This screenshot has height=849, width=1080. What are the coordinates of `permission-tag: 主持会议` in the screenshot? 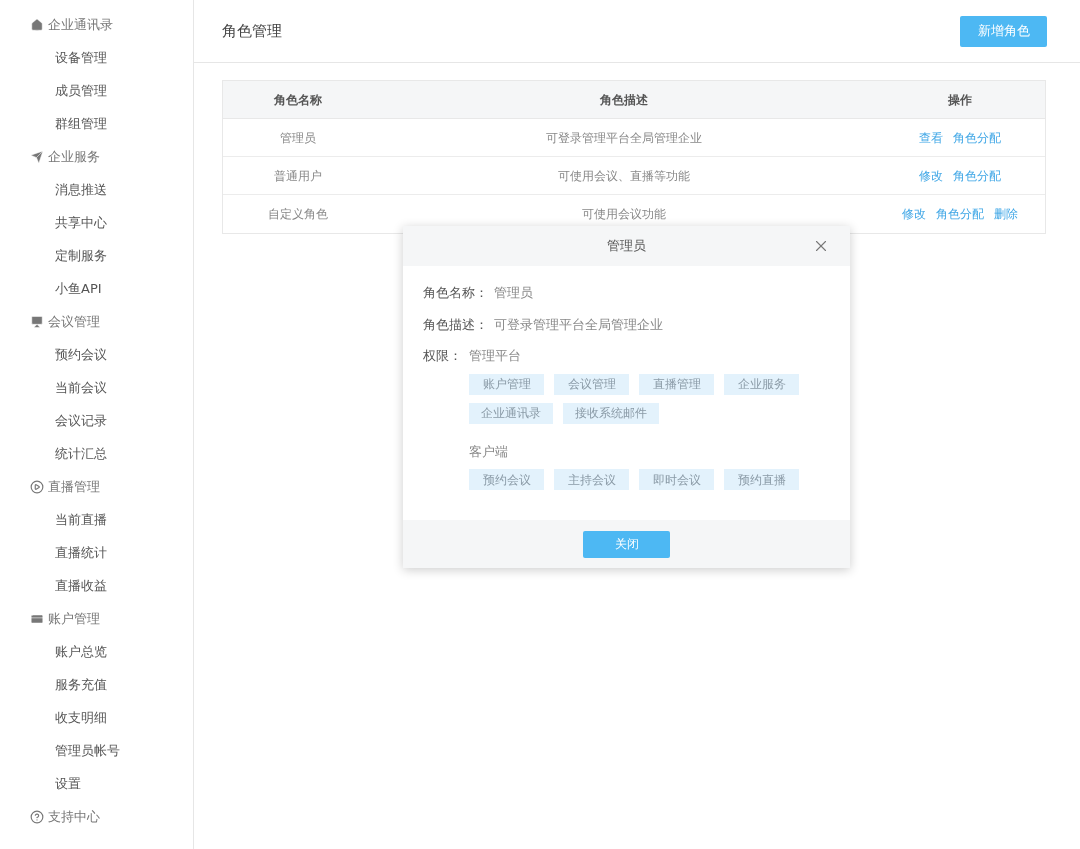 It's located at (591, 479).